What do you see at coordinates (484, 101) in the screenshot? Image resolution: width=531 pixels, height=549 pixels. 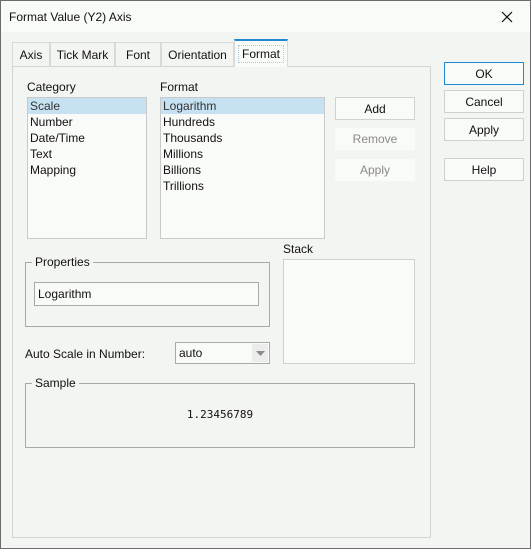 I see `cancel-button: Cancel` at bounding box center [484, 101].